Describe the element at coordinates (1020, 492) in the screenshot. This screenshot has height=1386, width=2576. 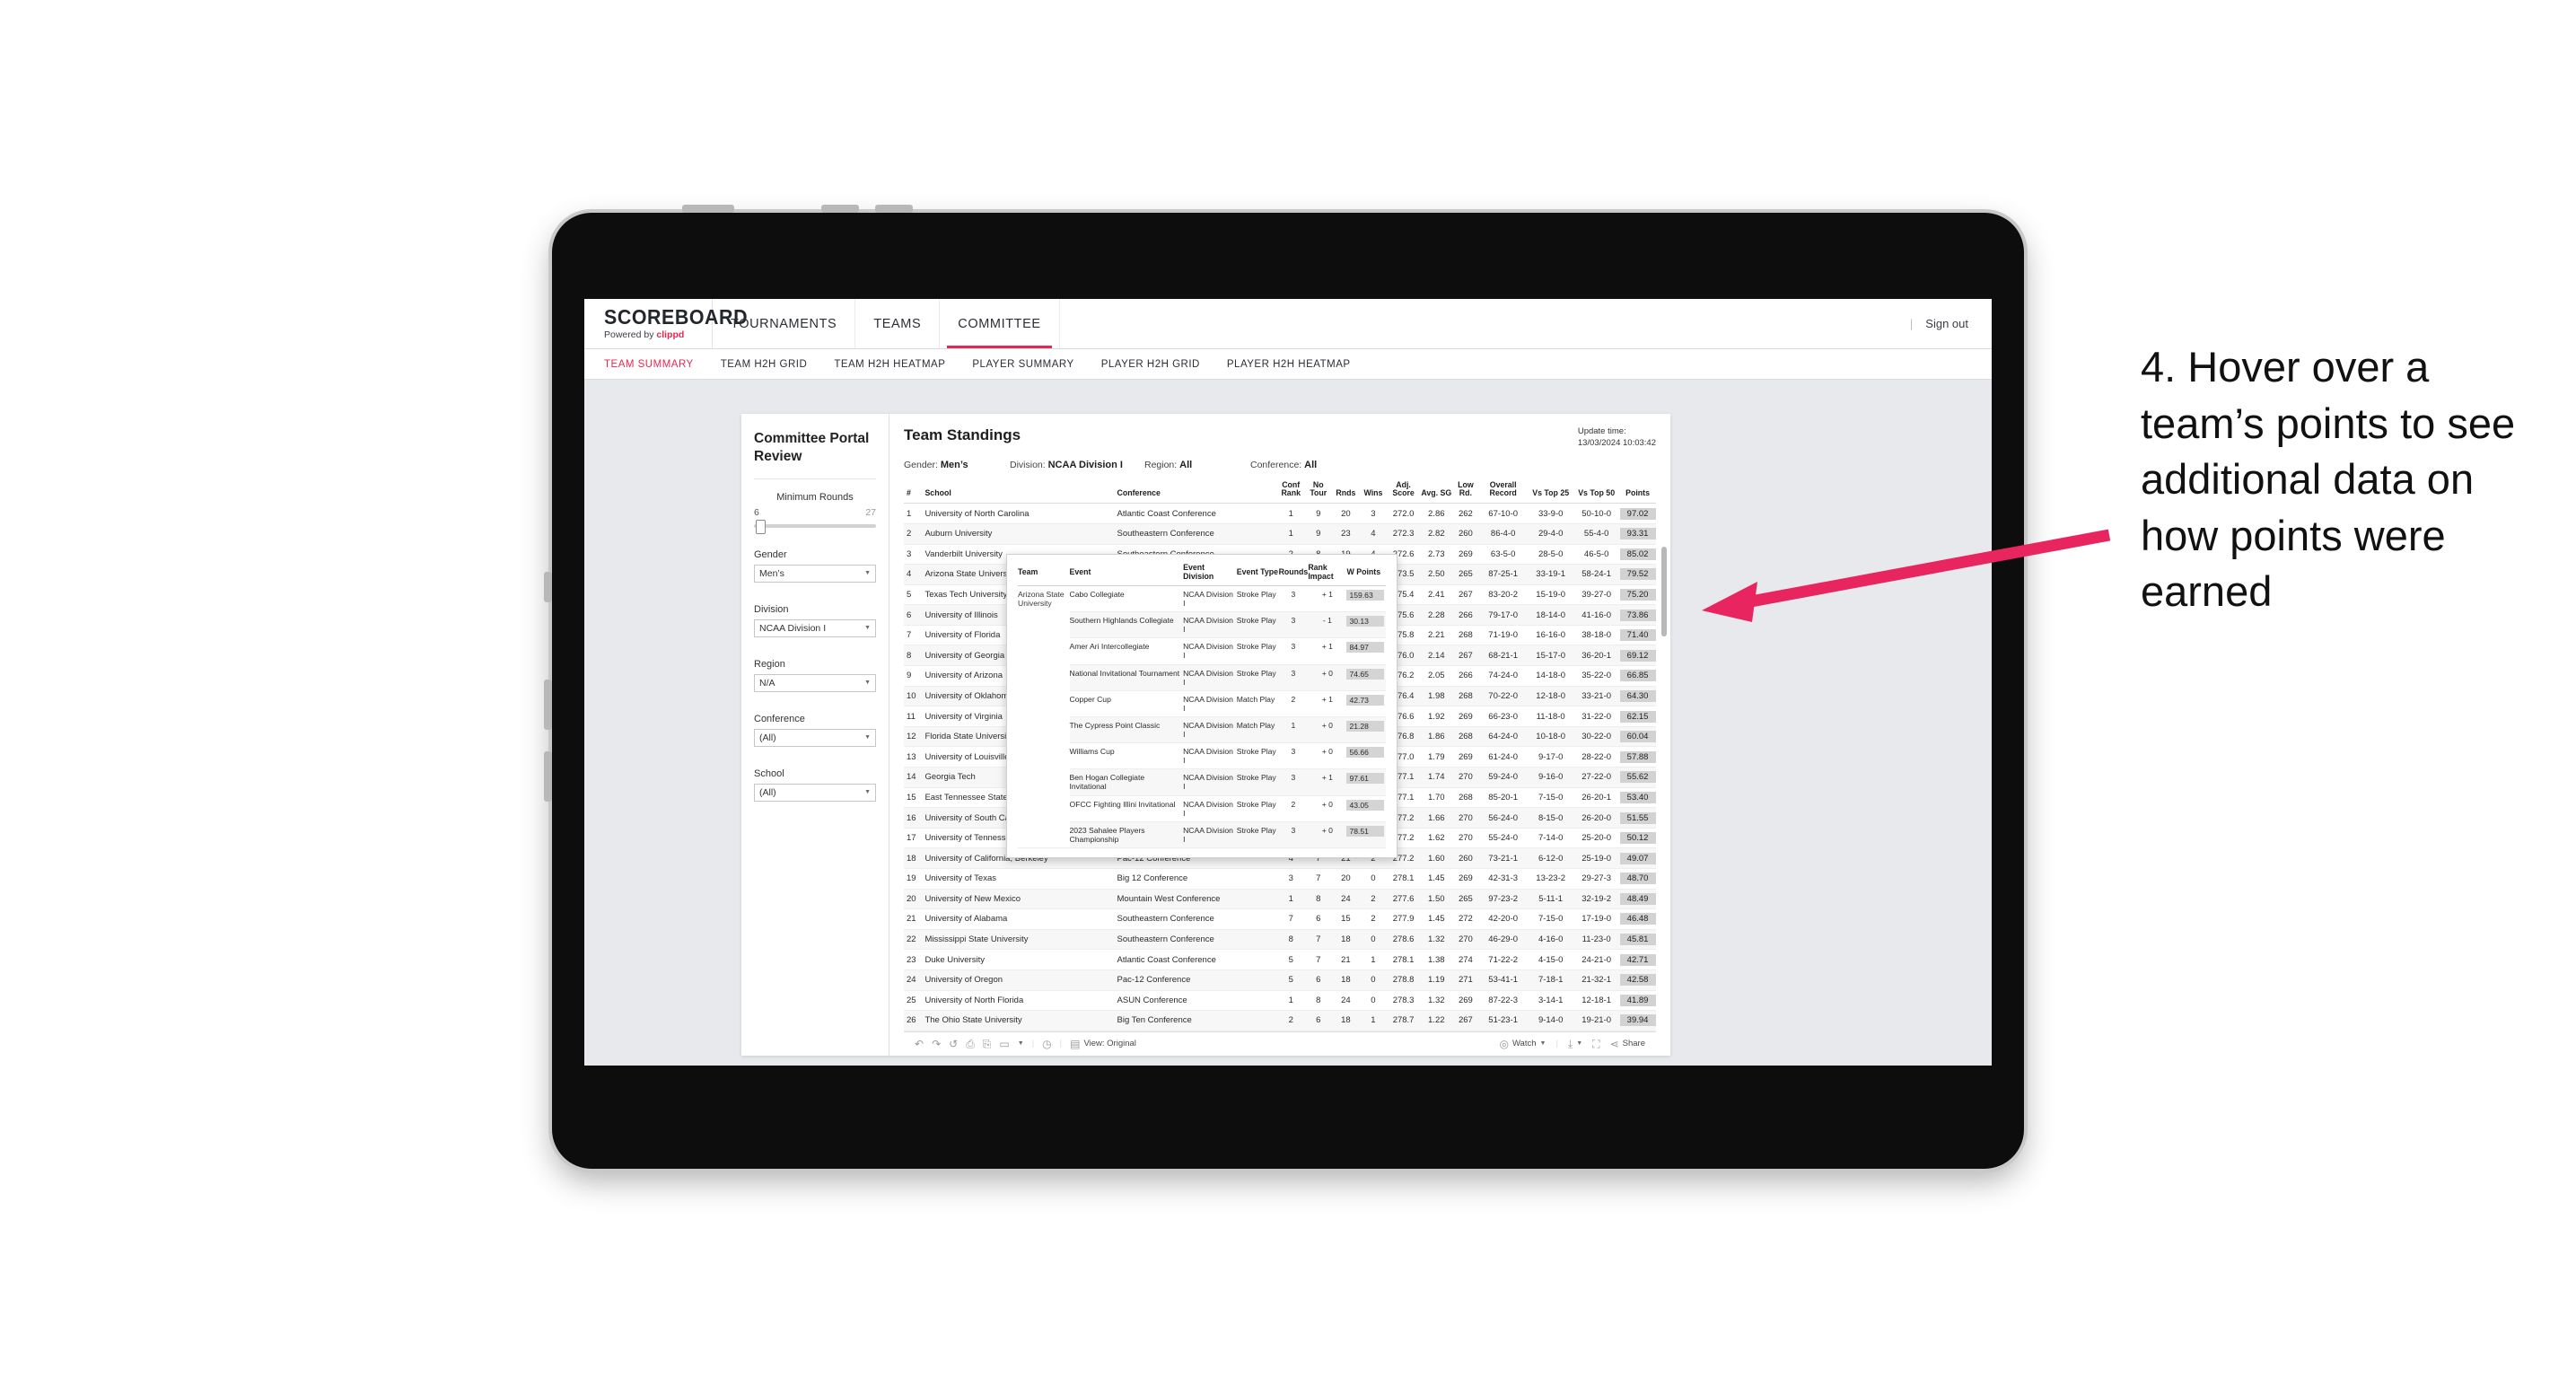
I see `col-school: School` at that location.